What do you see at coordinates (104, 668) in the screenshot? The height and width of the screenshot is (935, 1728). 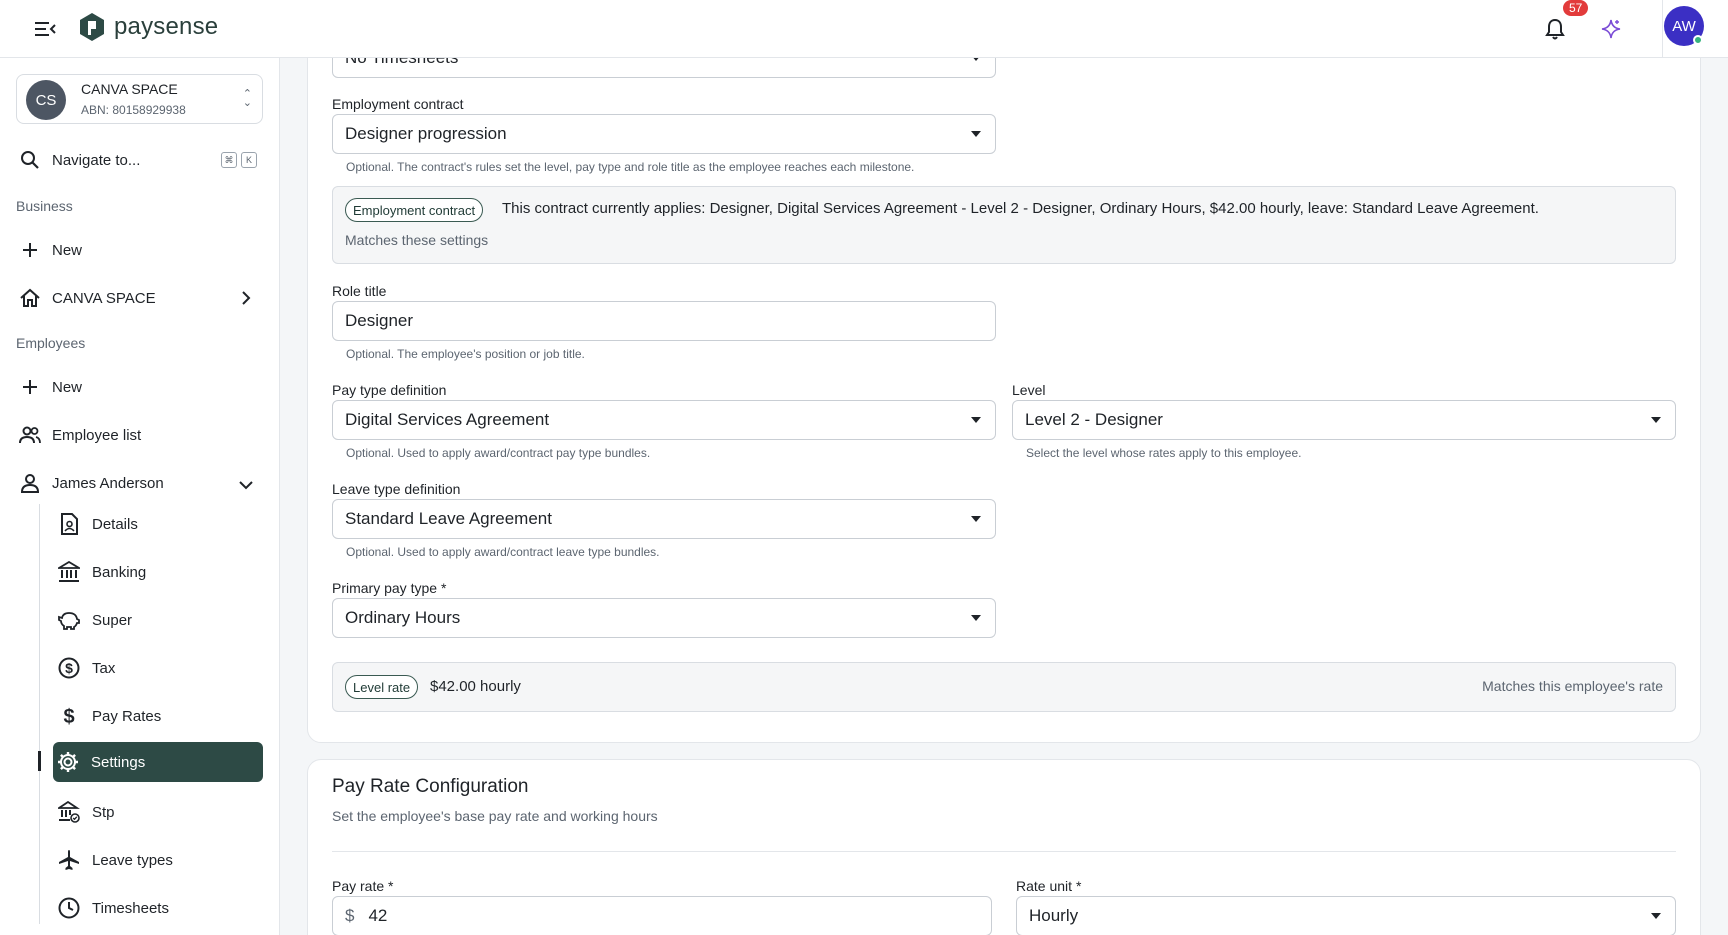 I see `sidebar-item-label: Tax` at bounding box center [104, 668].